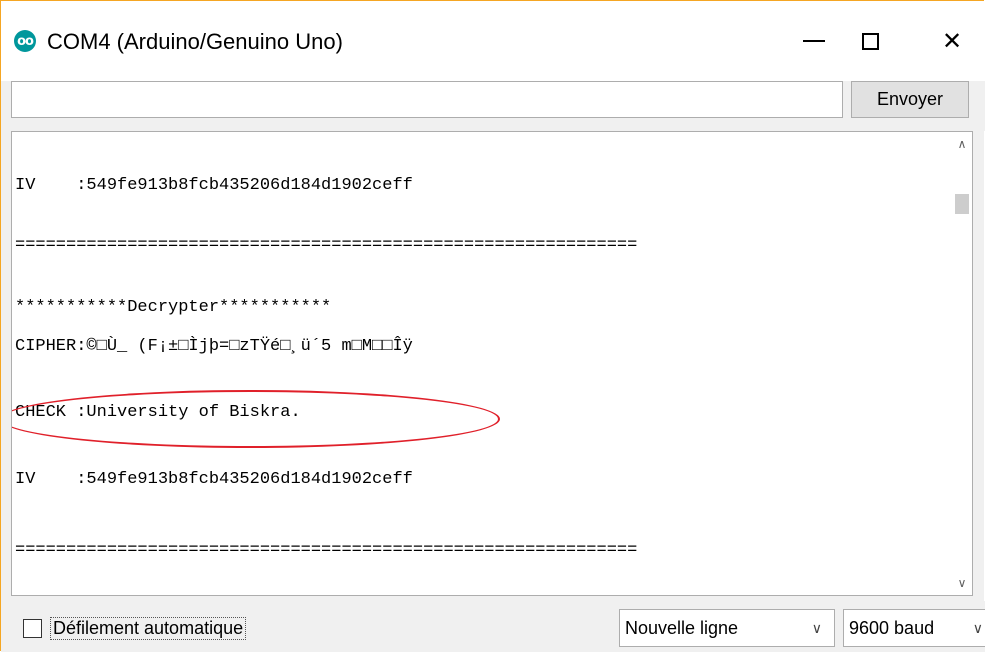 The width and height of the screenshot is (987, 652). Describe the element at coordinates (32, 628) in the screenshot. I see `autoscroll-checkbox` at that location.